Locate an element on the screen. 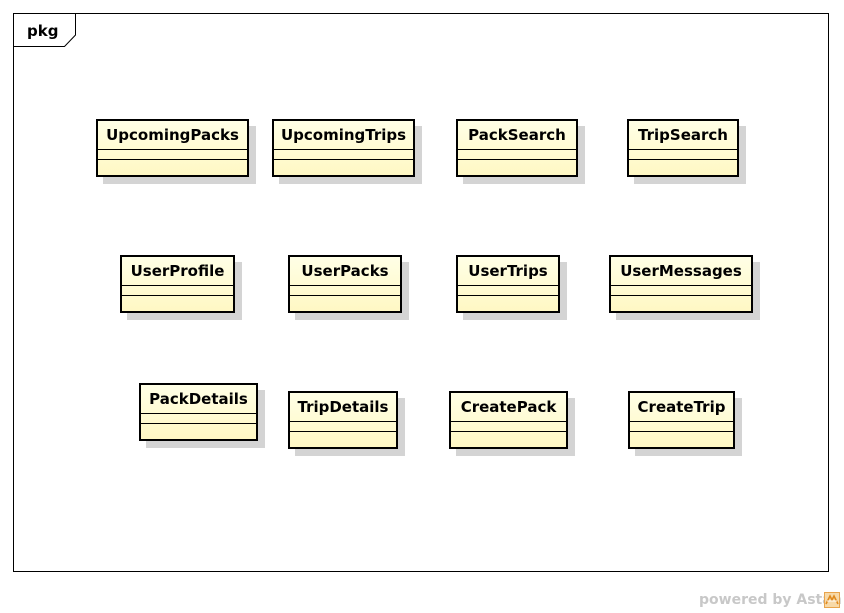 The image size is (844, 613). class-name: UserMessages is located at coordinates (681, 271).